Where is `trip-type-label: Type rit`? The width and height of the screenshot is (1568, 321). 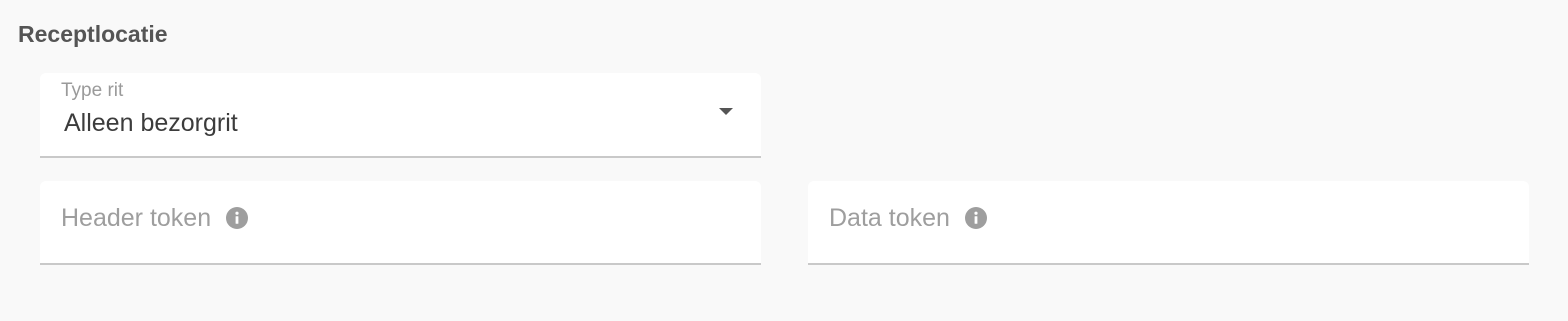 trip-type-label: Type rit is located at coordinates (92, 90).